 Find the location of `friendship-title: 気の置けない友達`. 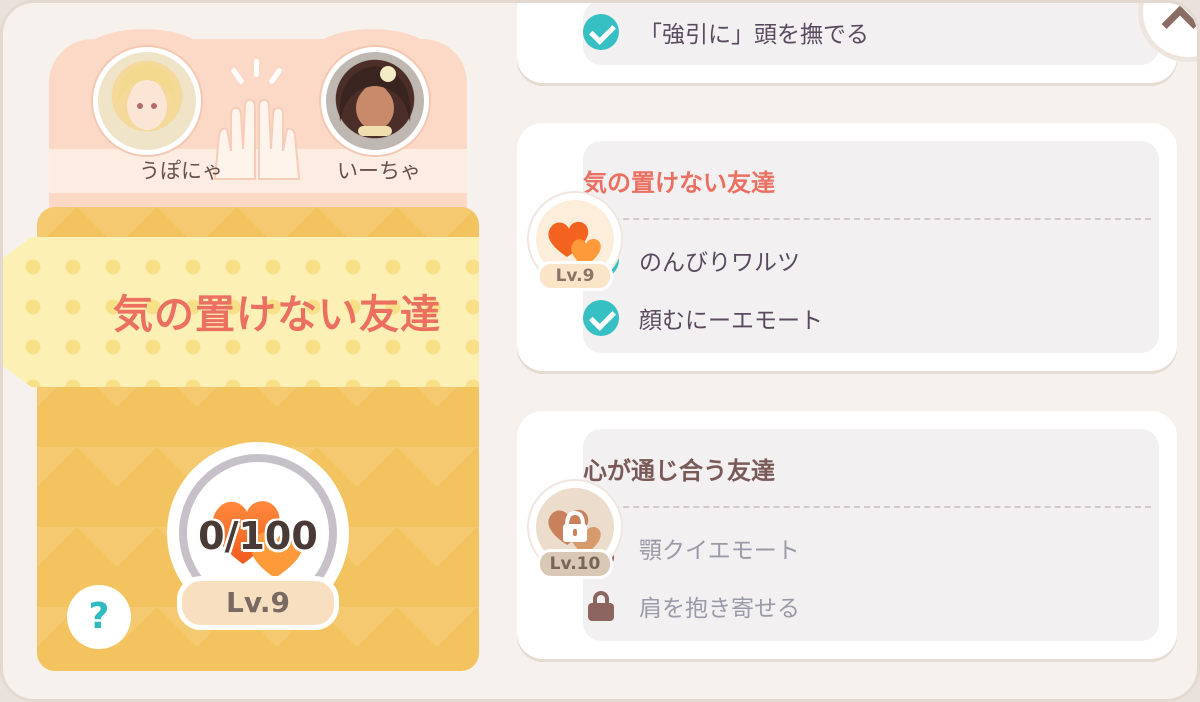

friendship-title: 気の置けない友達 is located at coordinates (277, 315).